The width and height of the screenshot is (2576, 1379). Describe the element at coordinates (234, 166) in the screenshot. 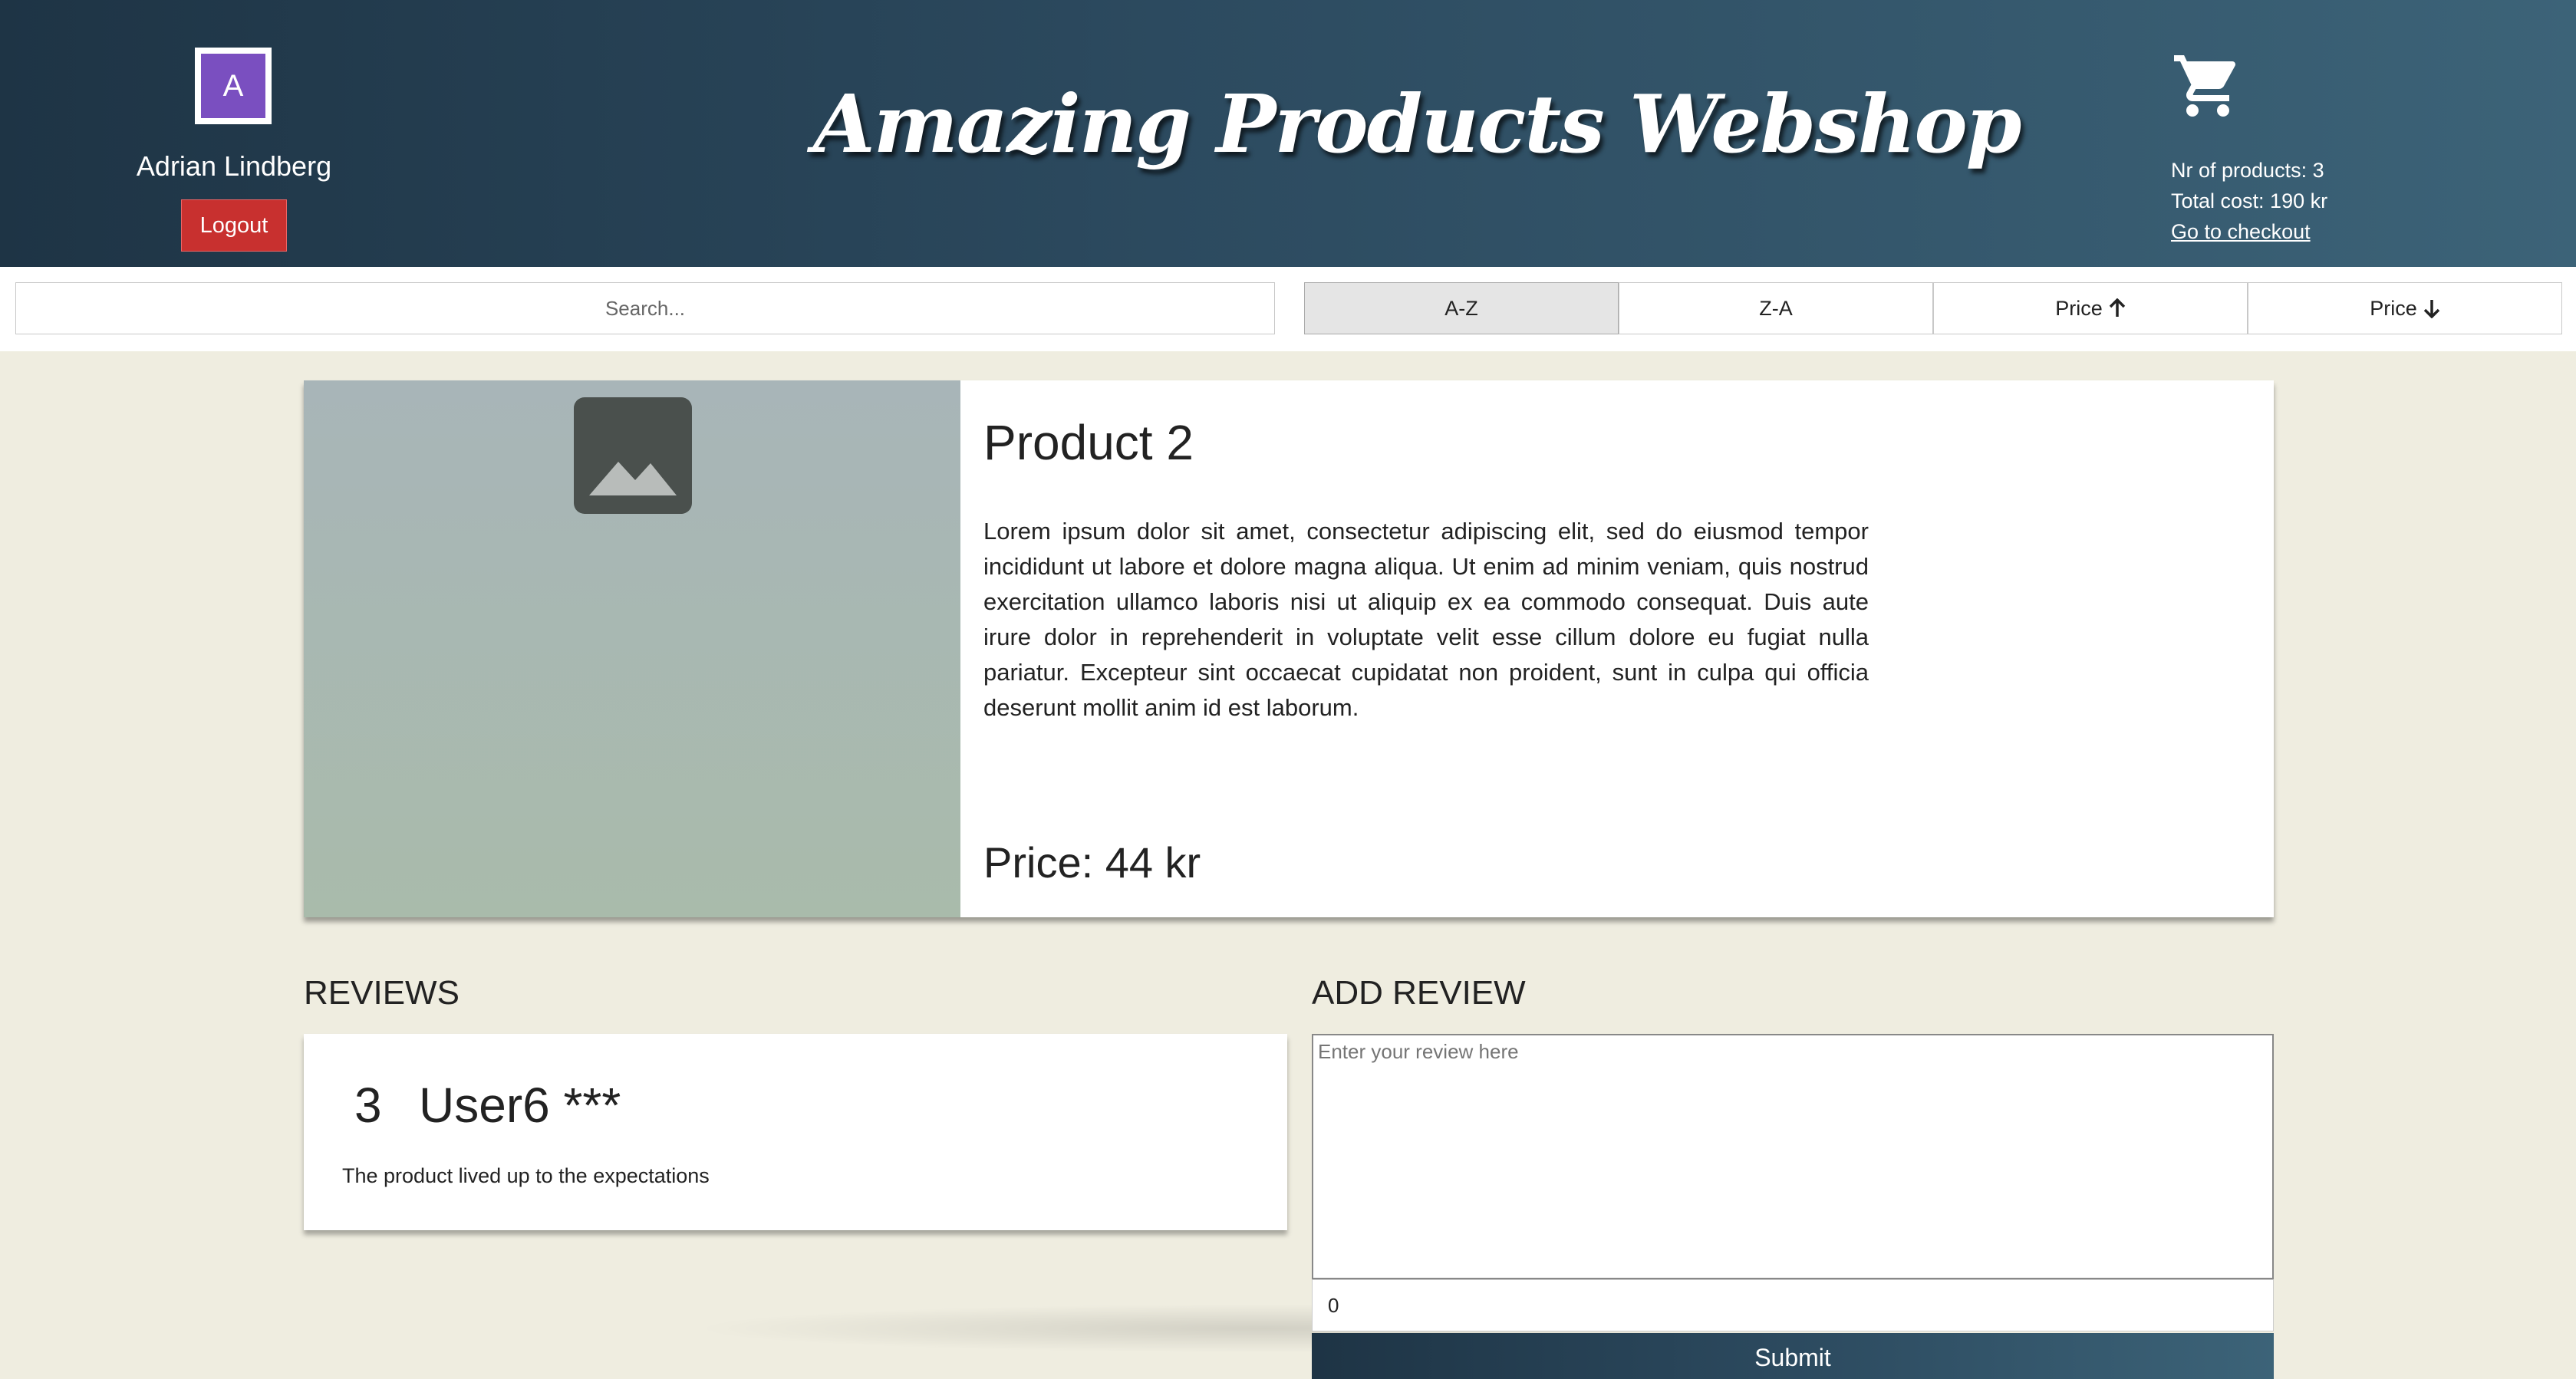

I see `username: Adrian Lindberg` at that location.